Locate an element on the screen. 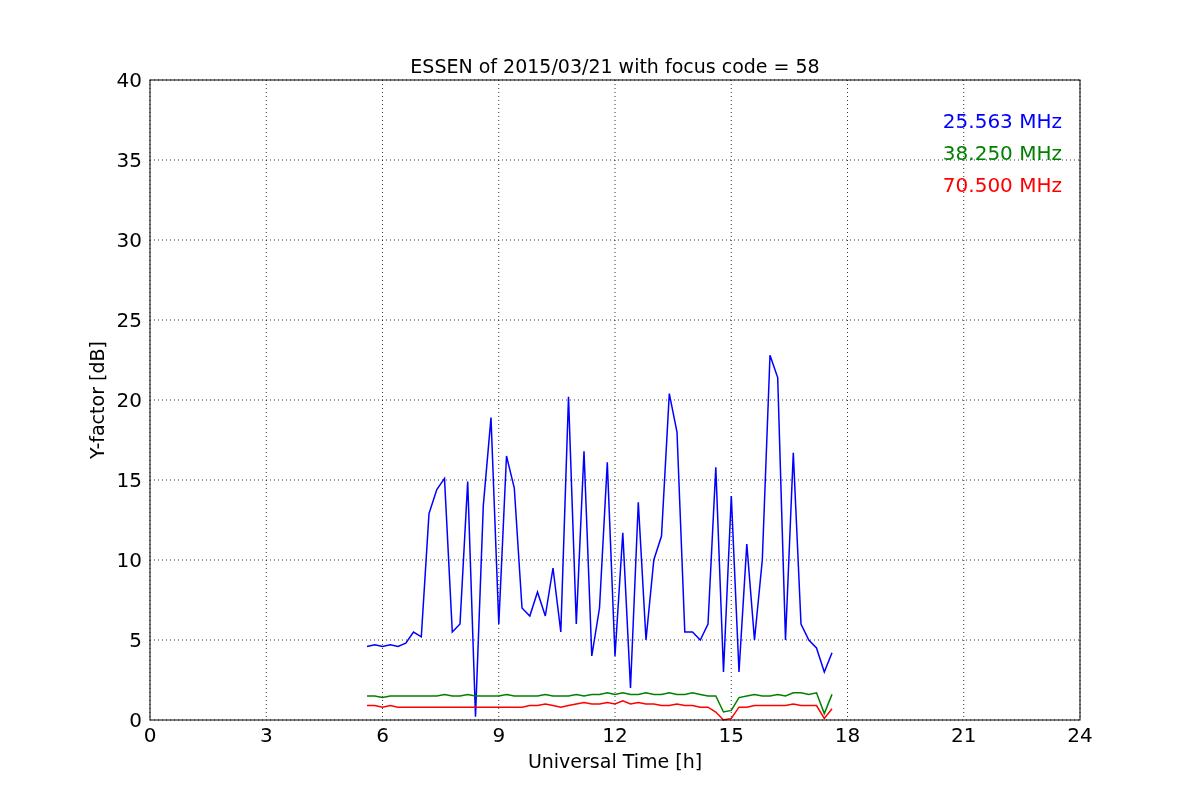 Image resolution: width=1200 pixels, height=800 pixels. legend-label: 38.250 MHz is located at coordinates (1002, 153).